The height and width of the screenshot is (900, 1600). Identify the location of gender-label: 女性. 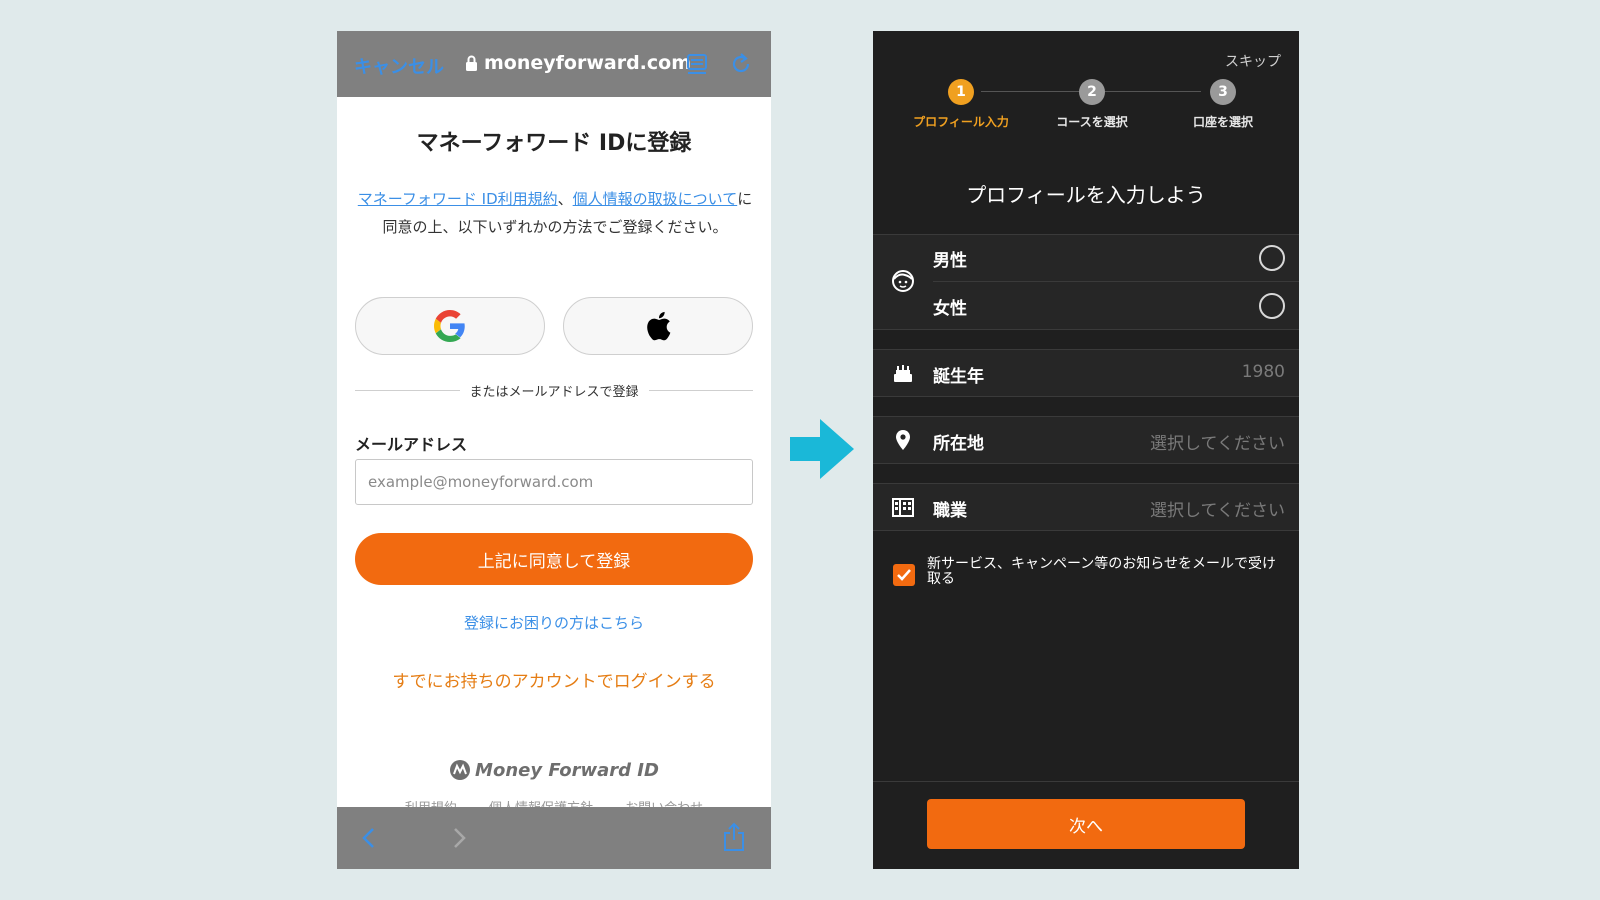
(950, 309).